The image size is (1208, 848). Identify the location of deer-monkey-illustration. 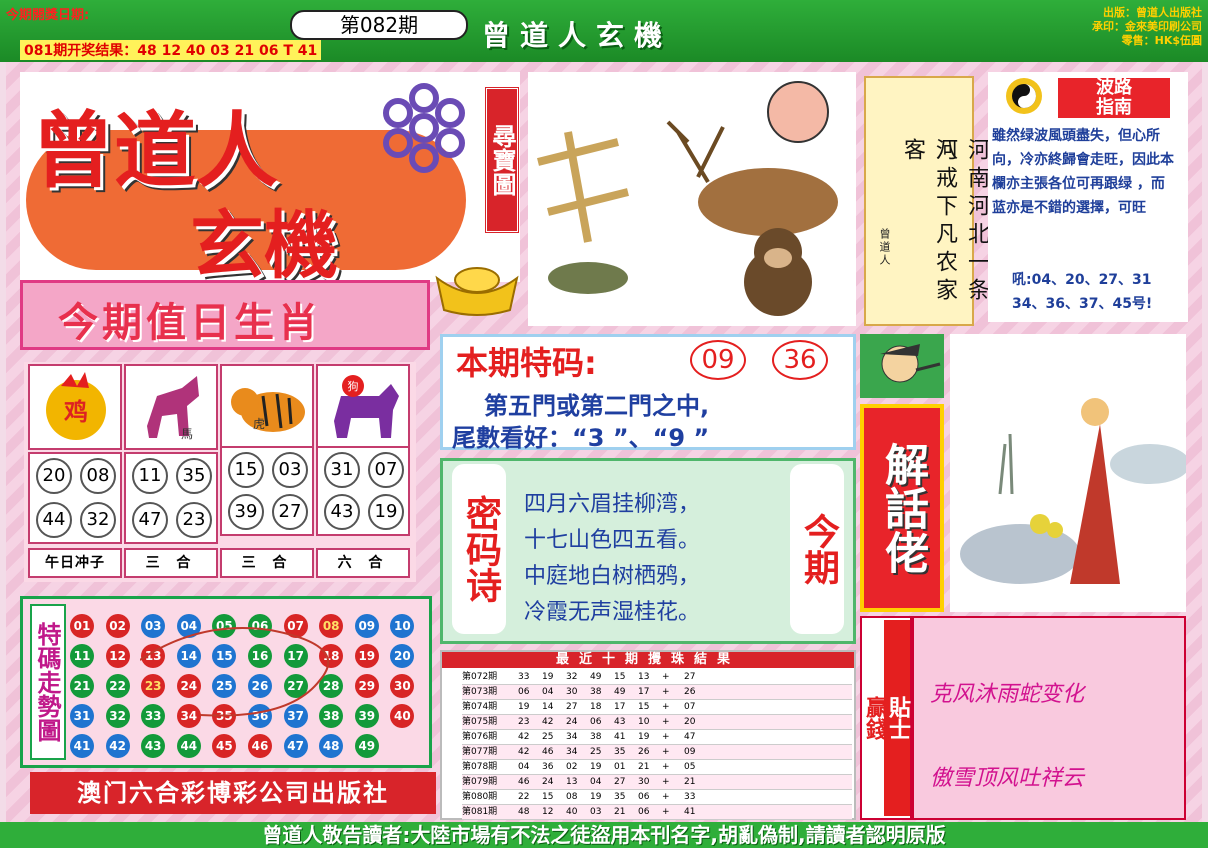
(692, 199).